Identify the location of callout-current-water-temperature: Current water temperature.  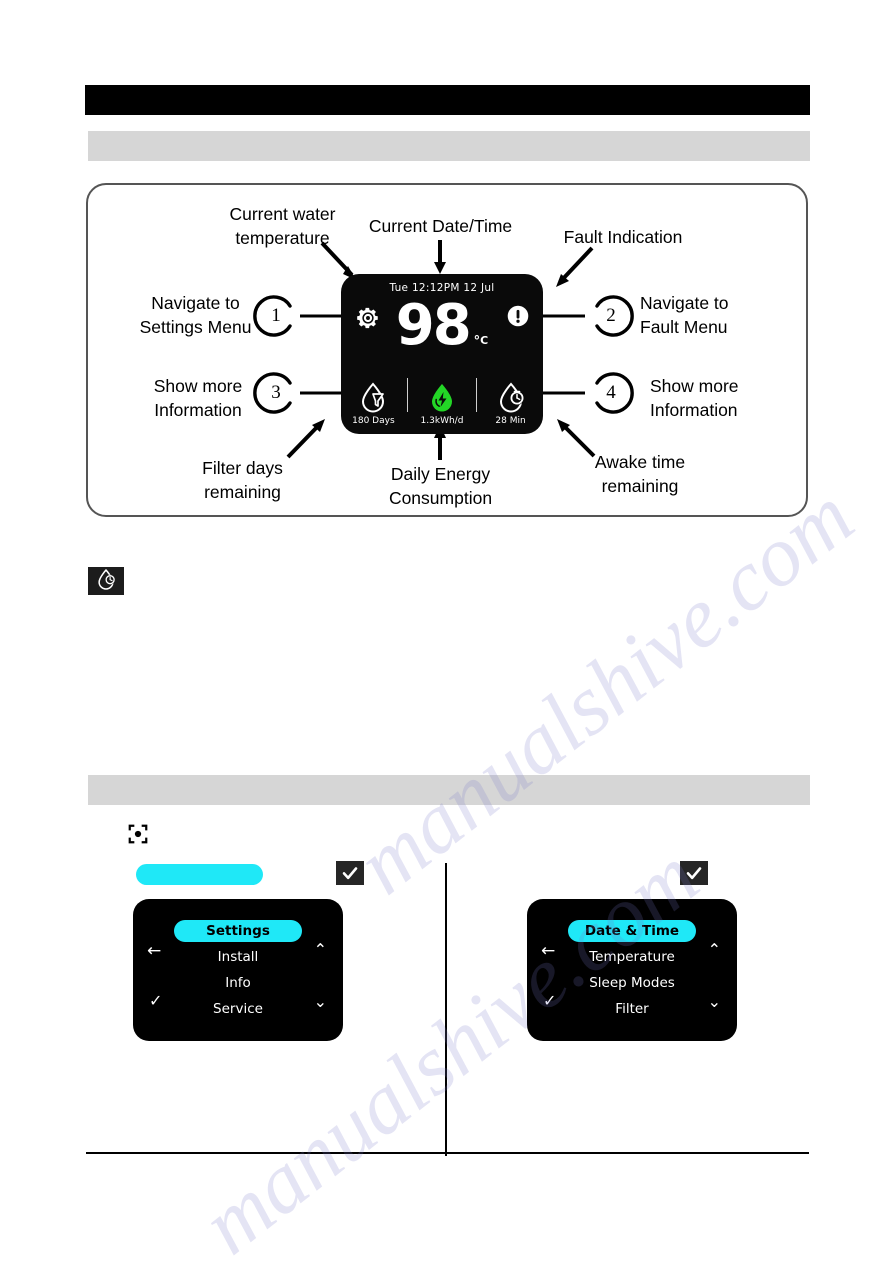
(282, 226).